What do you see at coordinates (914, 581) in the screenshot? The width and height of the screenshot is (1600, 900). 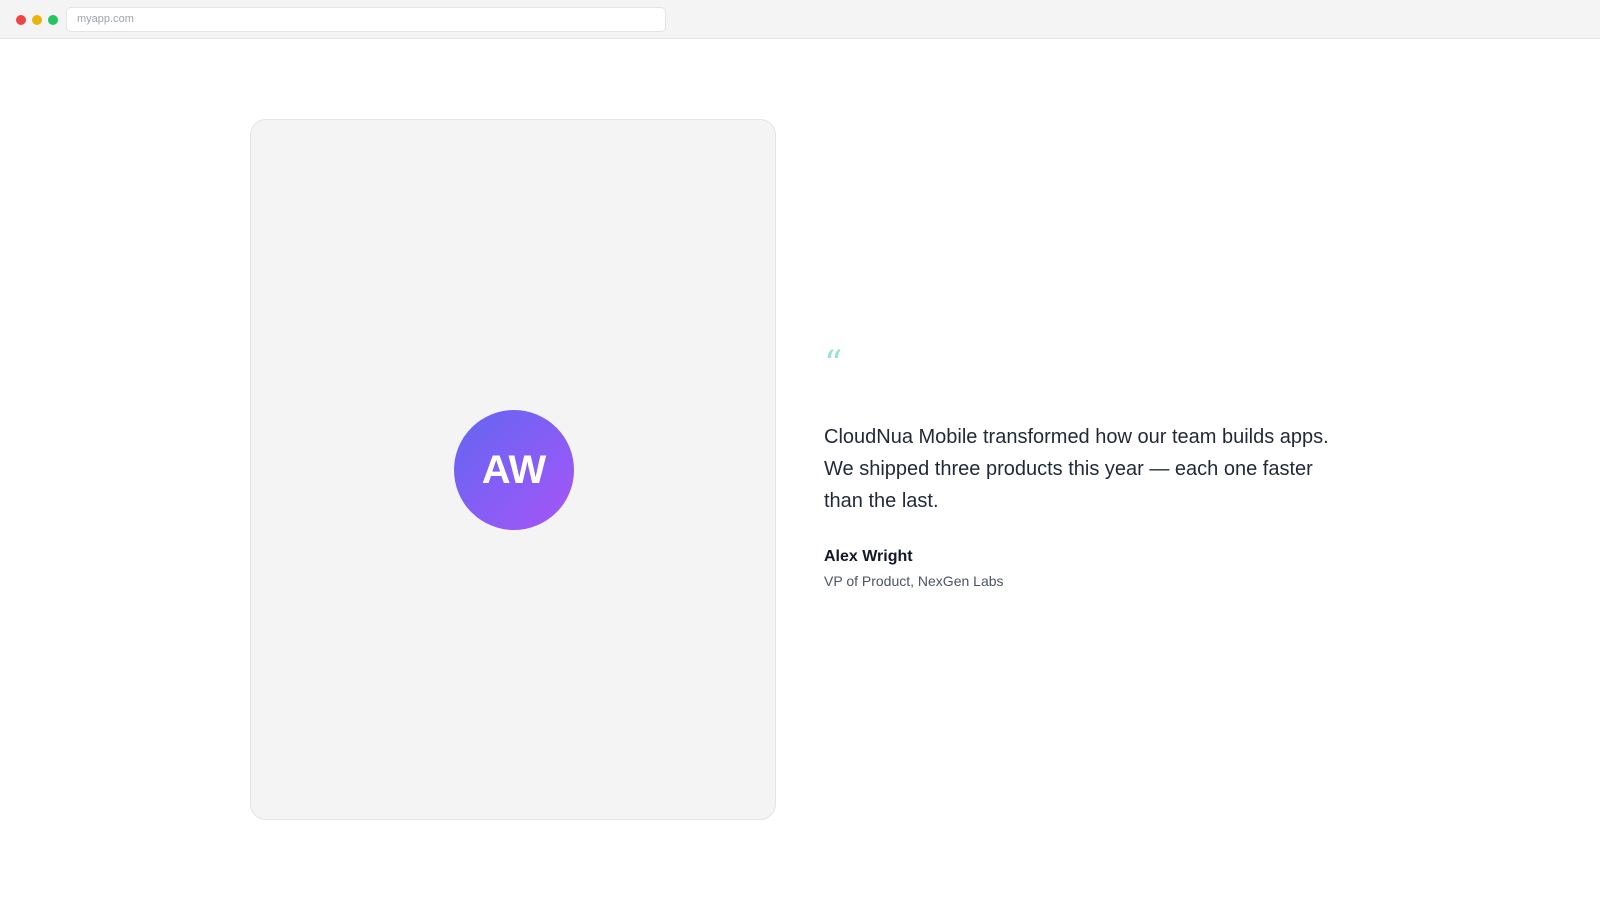 I see `author-title: VP of Product, NexGen Labs` at bounding box center [914, 581].